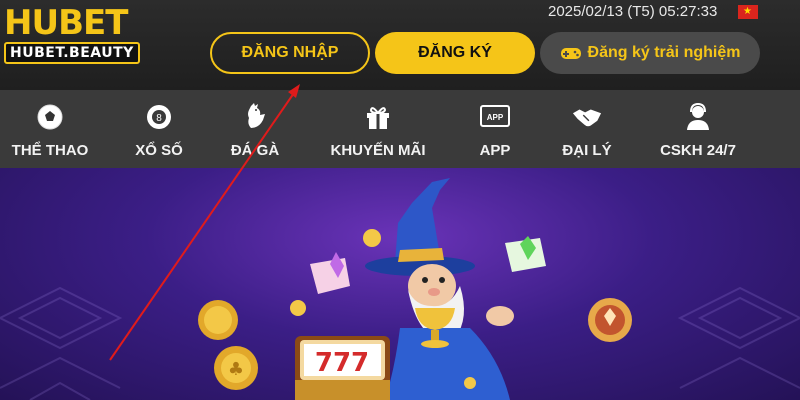  I want to click on gift-icon, so click(378, 117).